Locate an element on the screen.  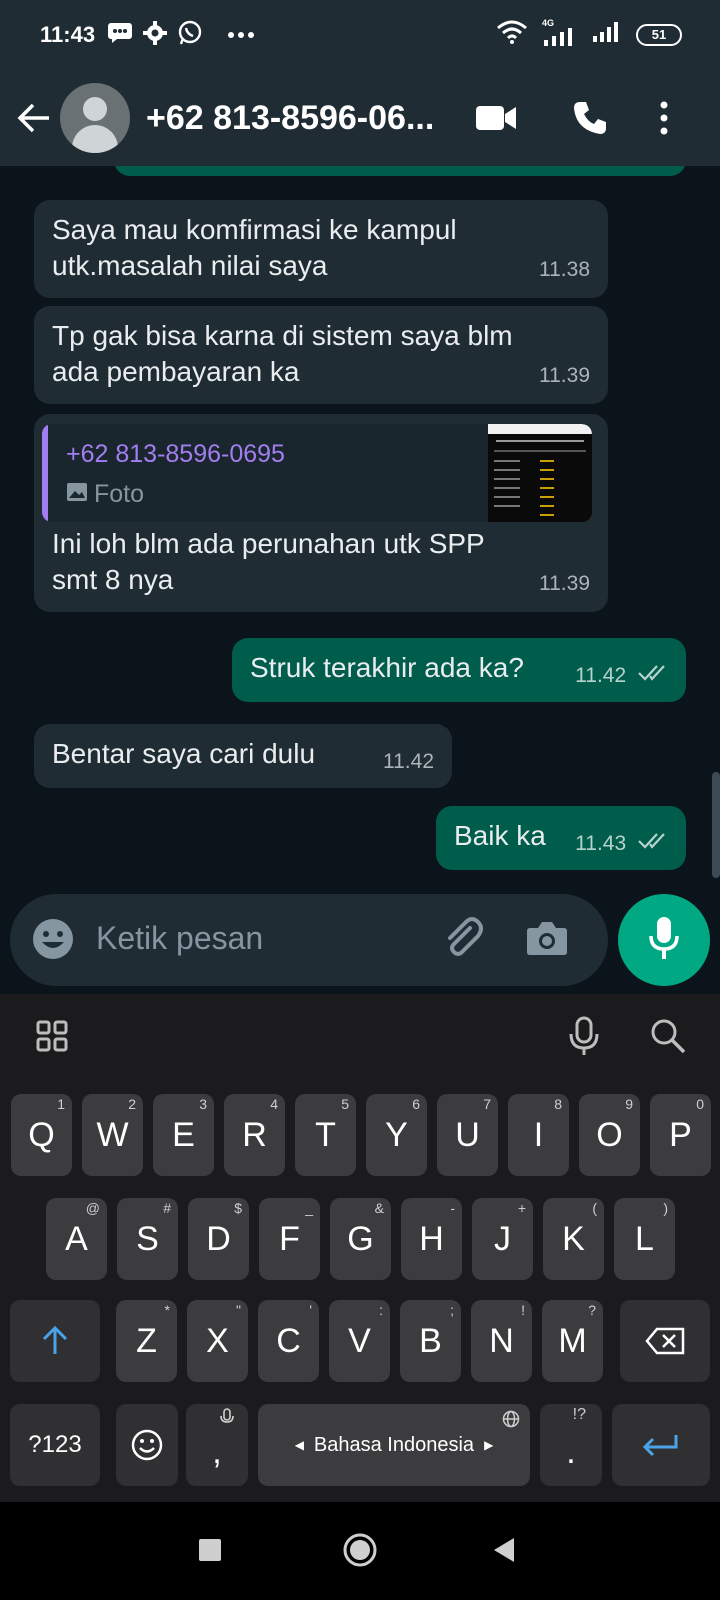
key-label: H is located at coordinates (431, 1238).